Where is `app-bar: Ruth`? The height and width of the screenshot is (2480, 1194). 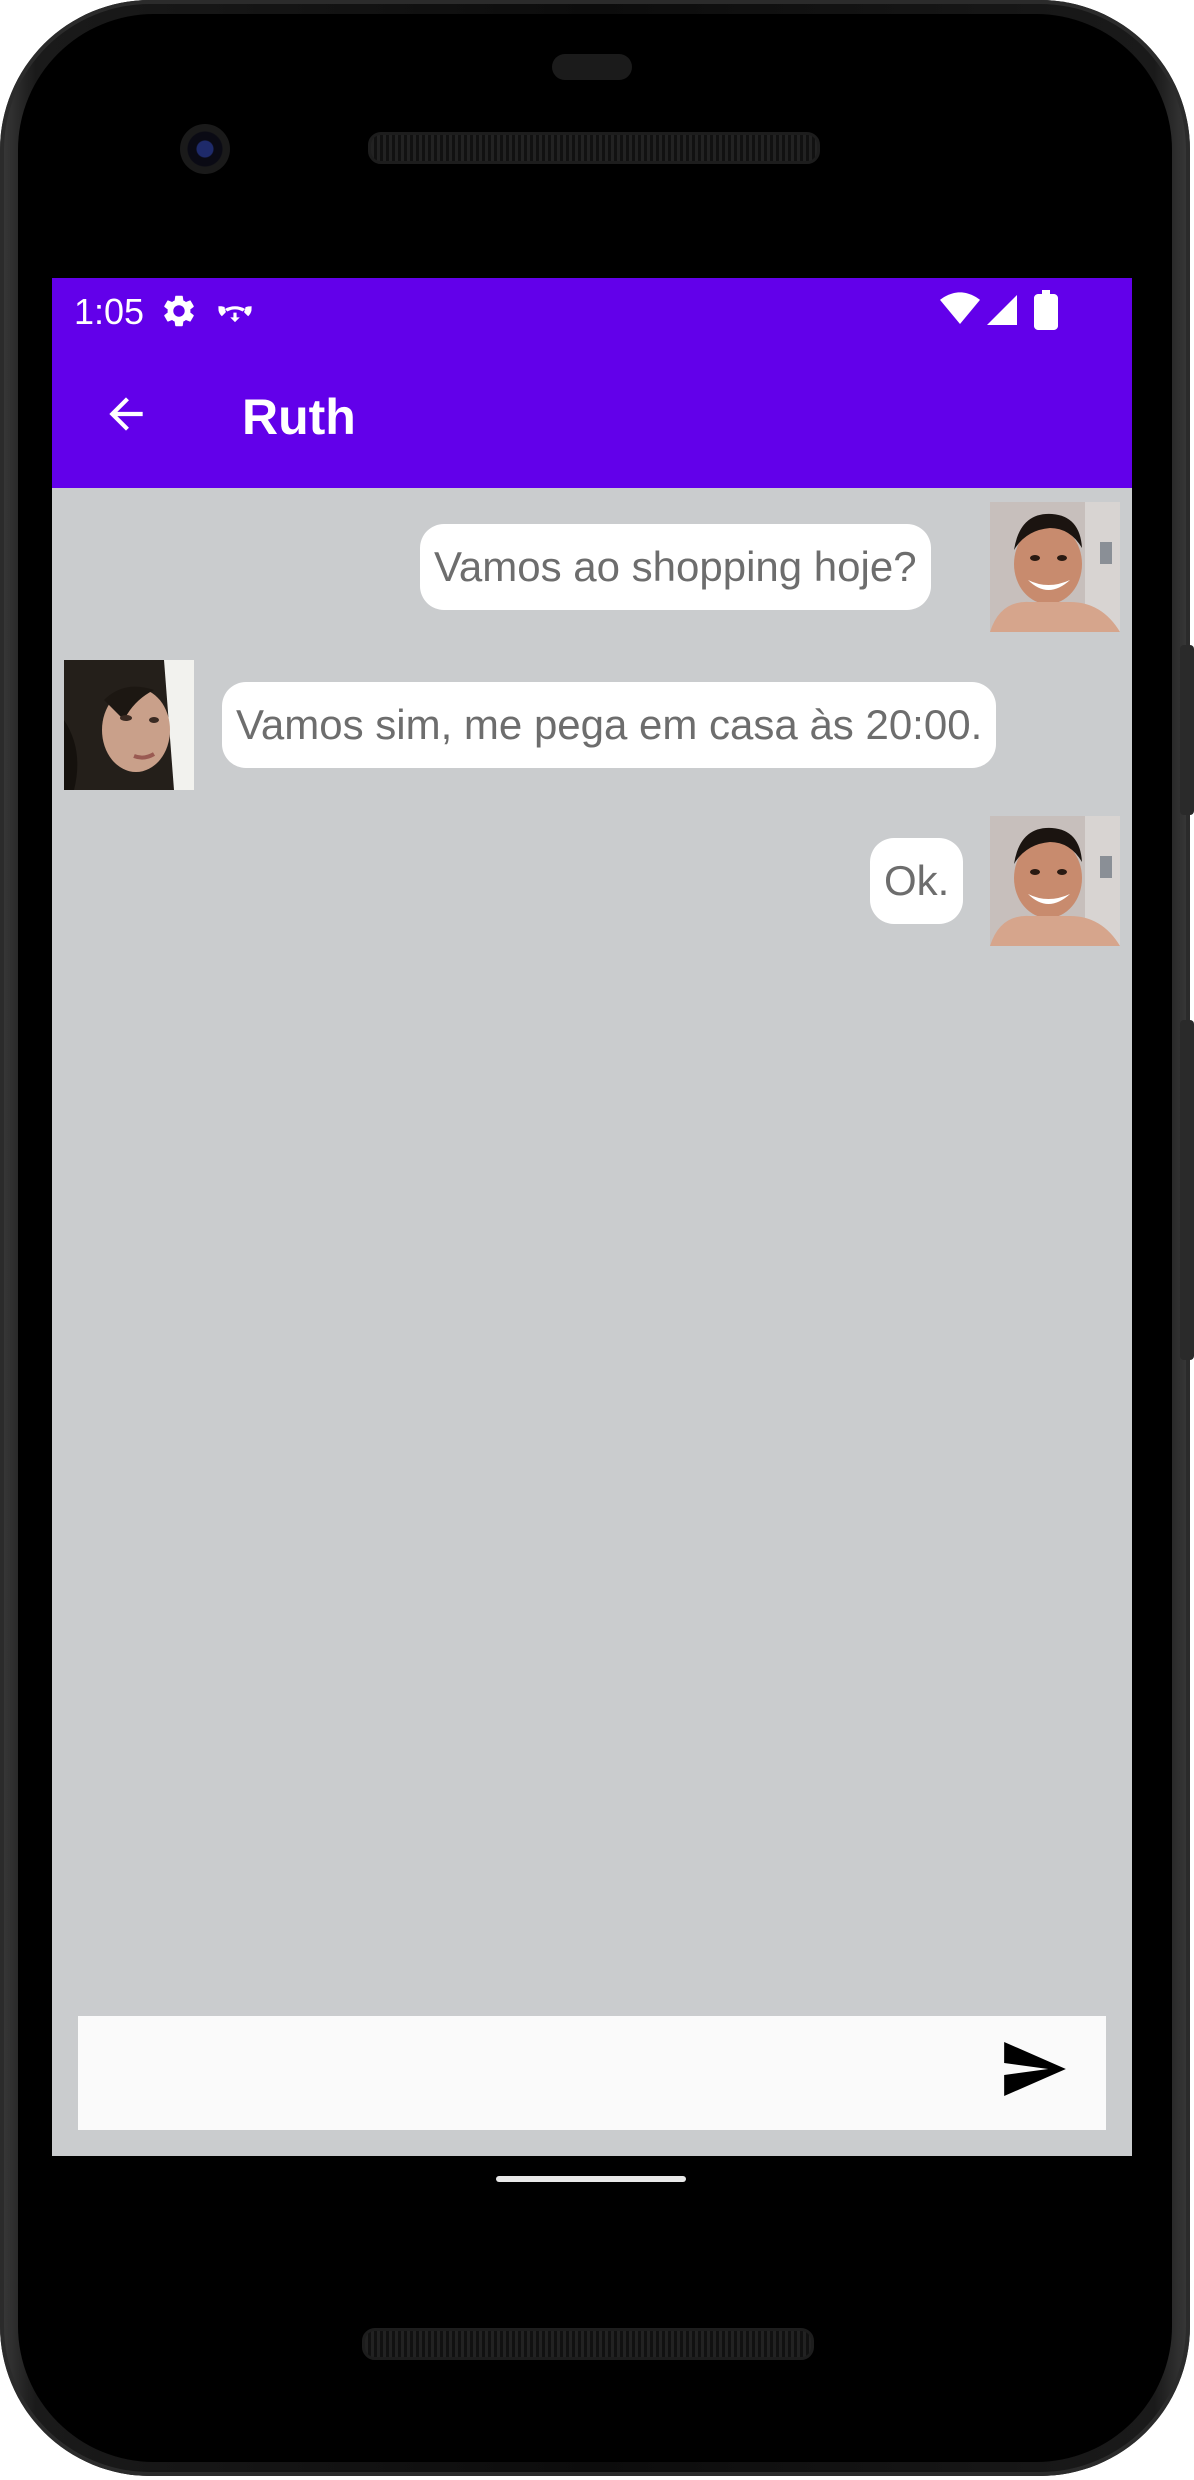 app-bar: Ruth is located at coordinates (592, 416).